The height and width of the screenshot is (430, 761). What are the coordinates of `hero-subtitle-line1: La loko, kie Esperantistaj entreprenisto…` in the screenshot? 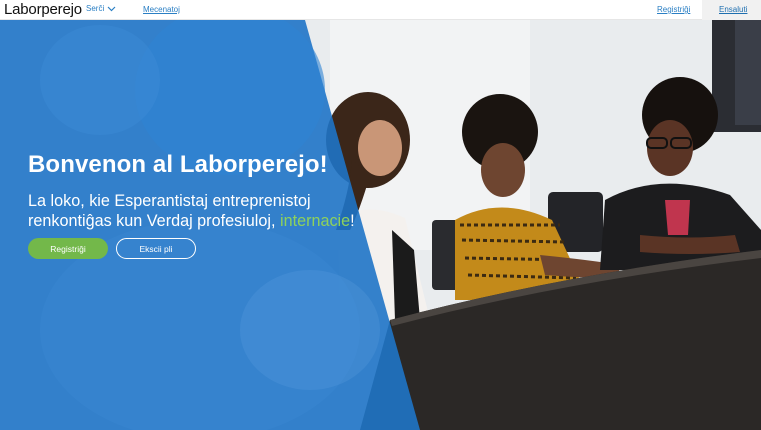 It's located at (169, 201).